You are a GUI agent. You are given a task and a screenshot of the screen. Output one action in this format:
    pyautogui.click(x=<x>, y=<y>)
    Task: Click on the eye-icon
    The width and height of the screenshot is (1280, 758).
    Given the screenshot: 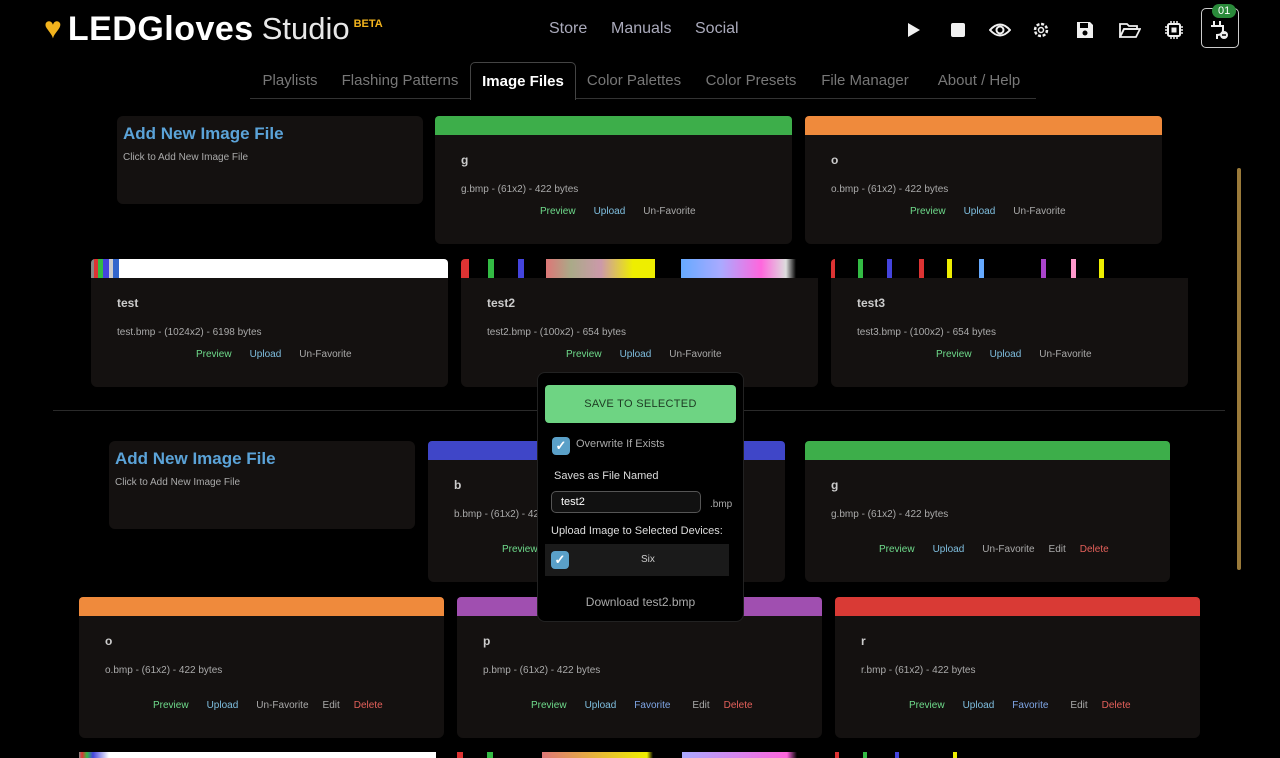 What is the action you would take?
    pyautogui.click(x=1000, y=30)
    